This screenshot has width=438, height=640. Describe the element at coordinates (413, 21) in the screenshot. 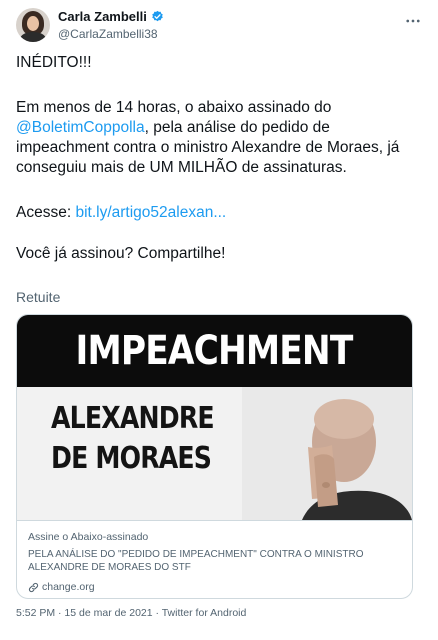

I see `more-options-icon` at that location.